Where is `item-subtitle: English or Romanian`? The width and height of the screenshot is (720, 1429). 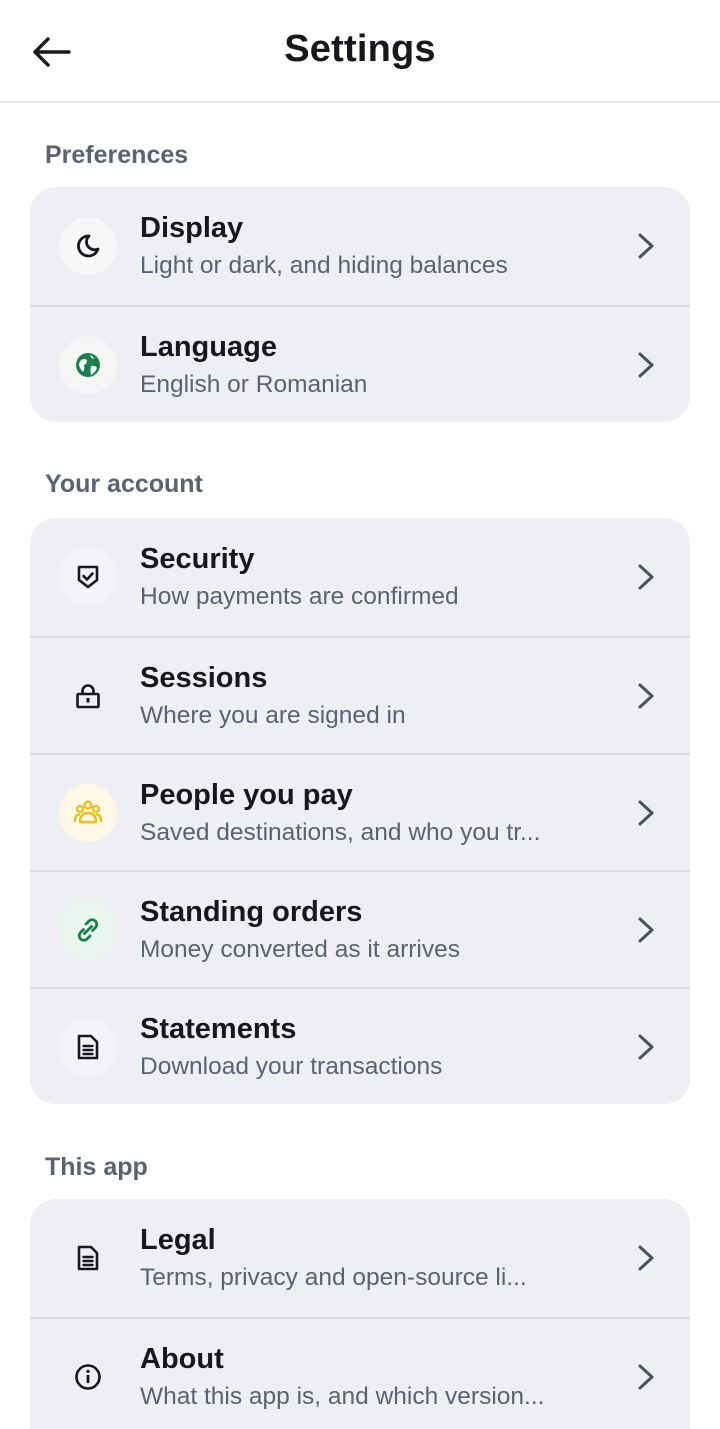 item-subtitle: English or Romanian is located at coordinates (254, 384).